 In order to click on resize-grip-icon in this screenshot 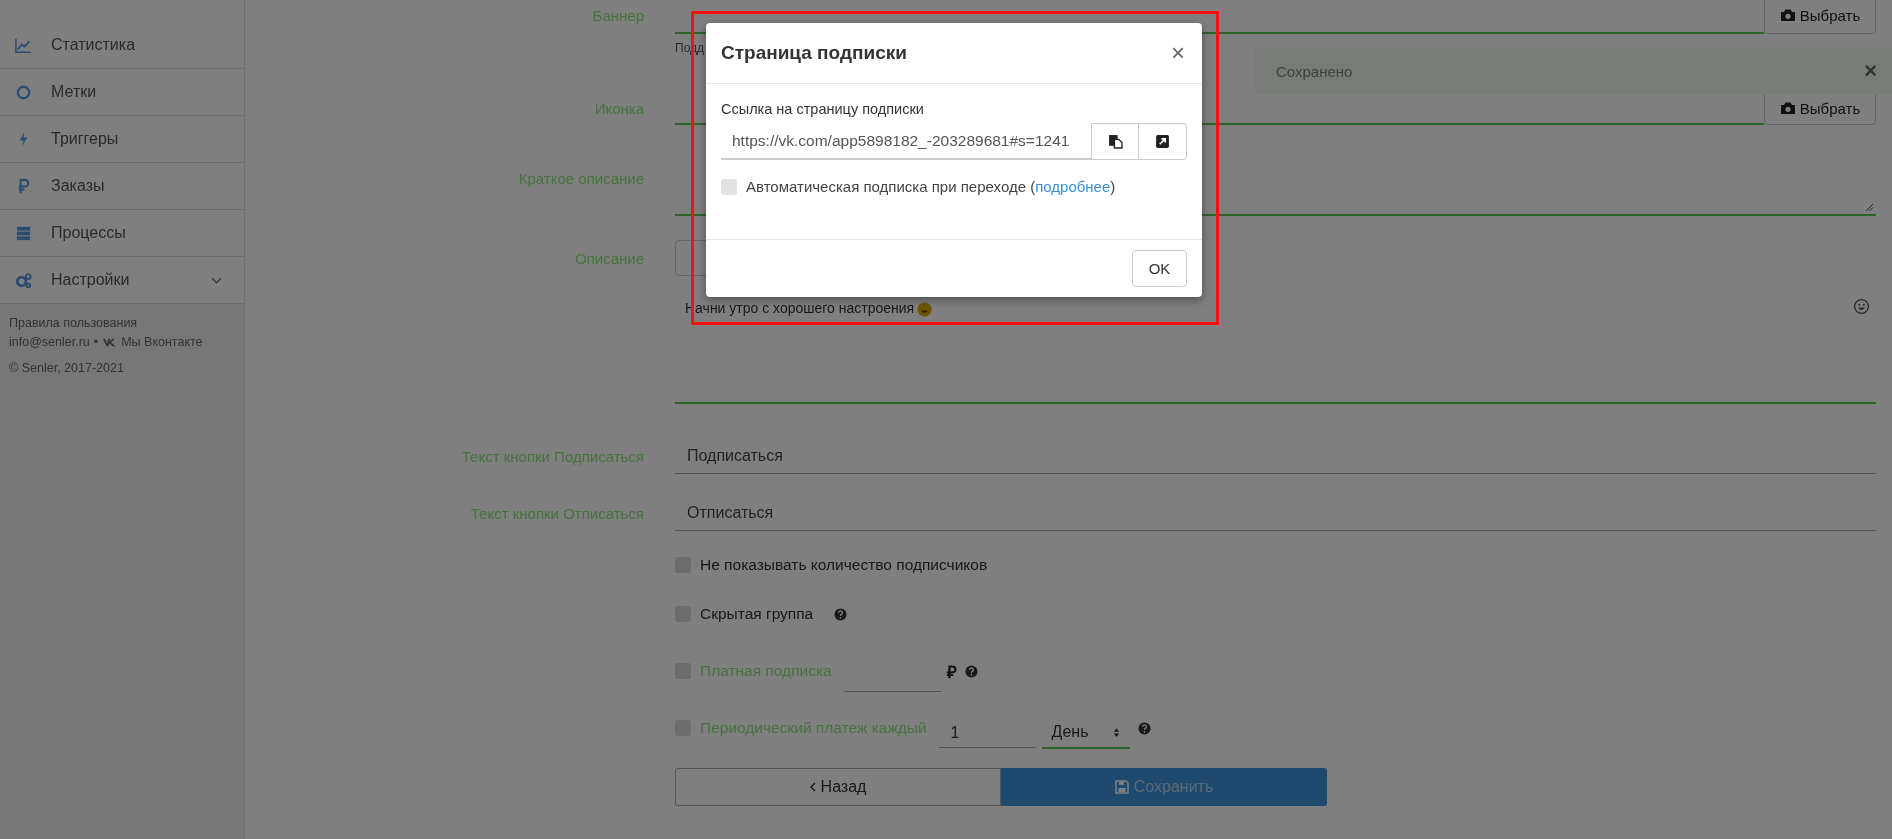, I will do `click(1869, 207)`.